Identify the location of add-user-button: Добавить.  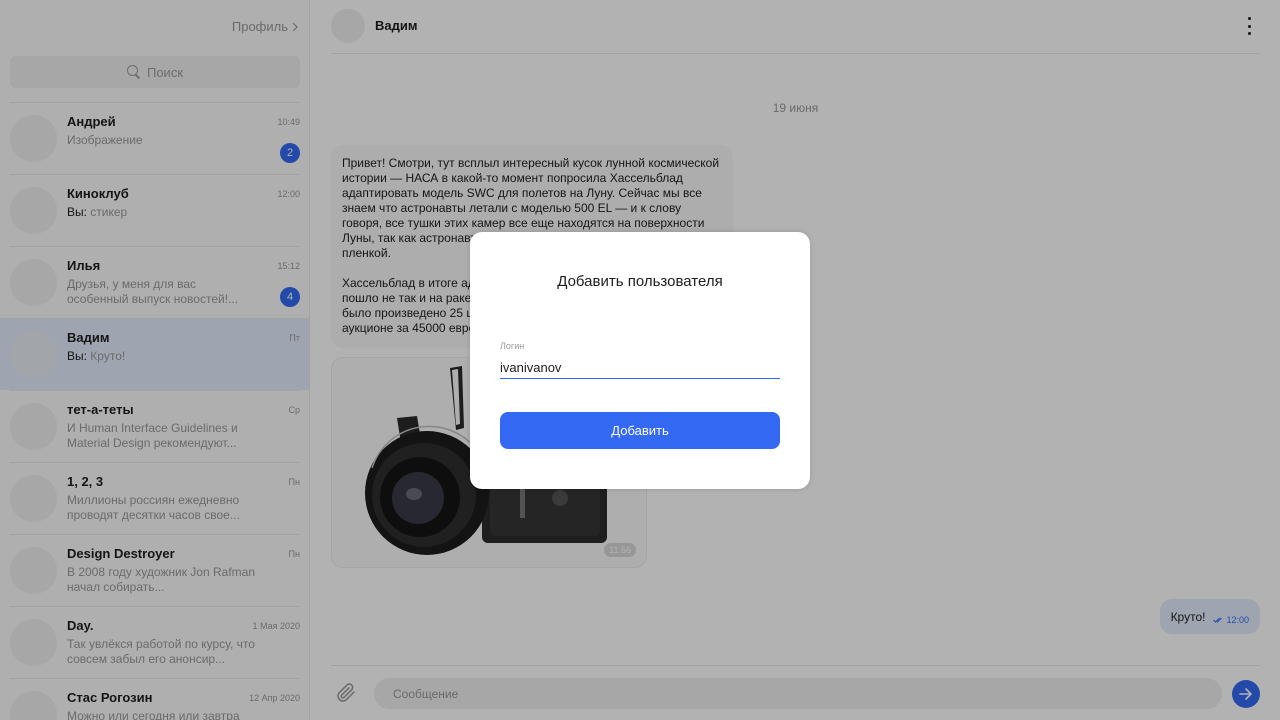
(640, 430).